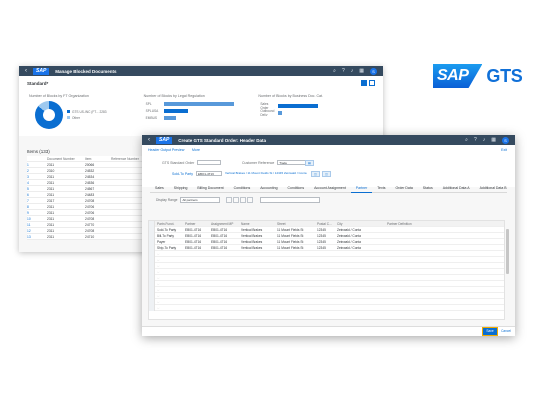  I want to click on delete-row-icon, so click(236, 200).